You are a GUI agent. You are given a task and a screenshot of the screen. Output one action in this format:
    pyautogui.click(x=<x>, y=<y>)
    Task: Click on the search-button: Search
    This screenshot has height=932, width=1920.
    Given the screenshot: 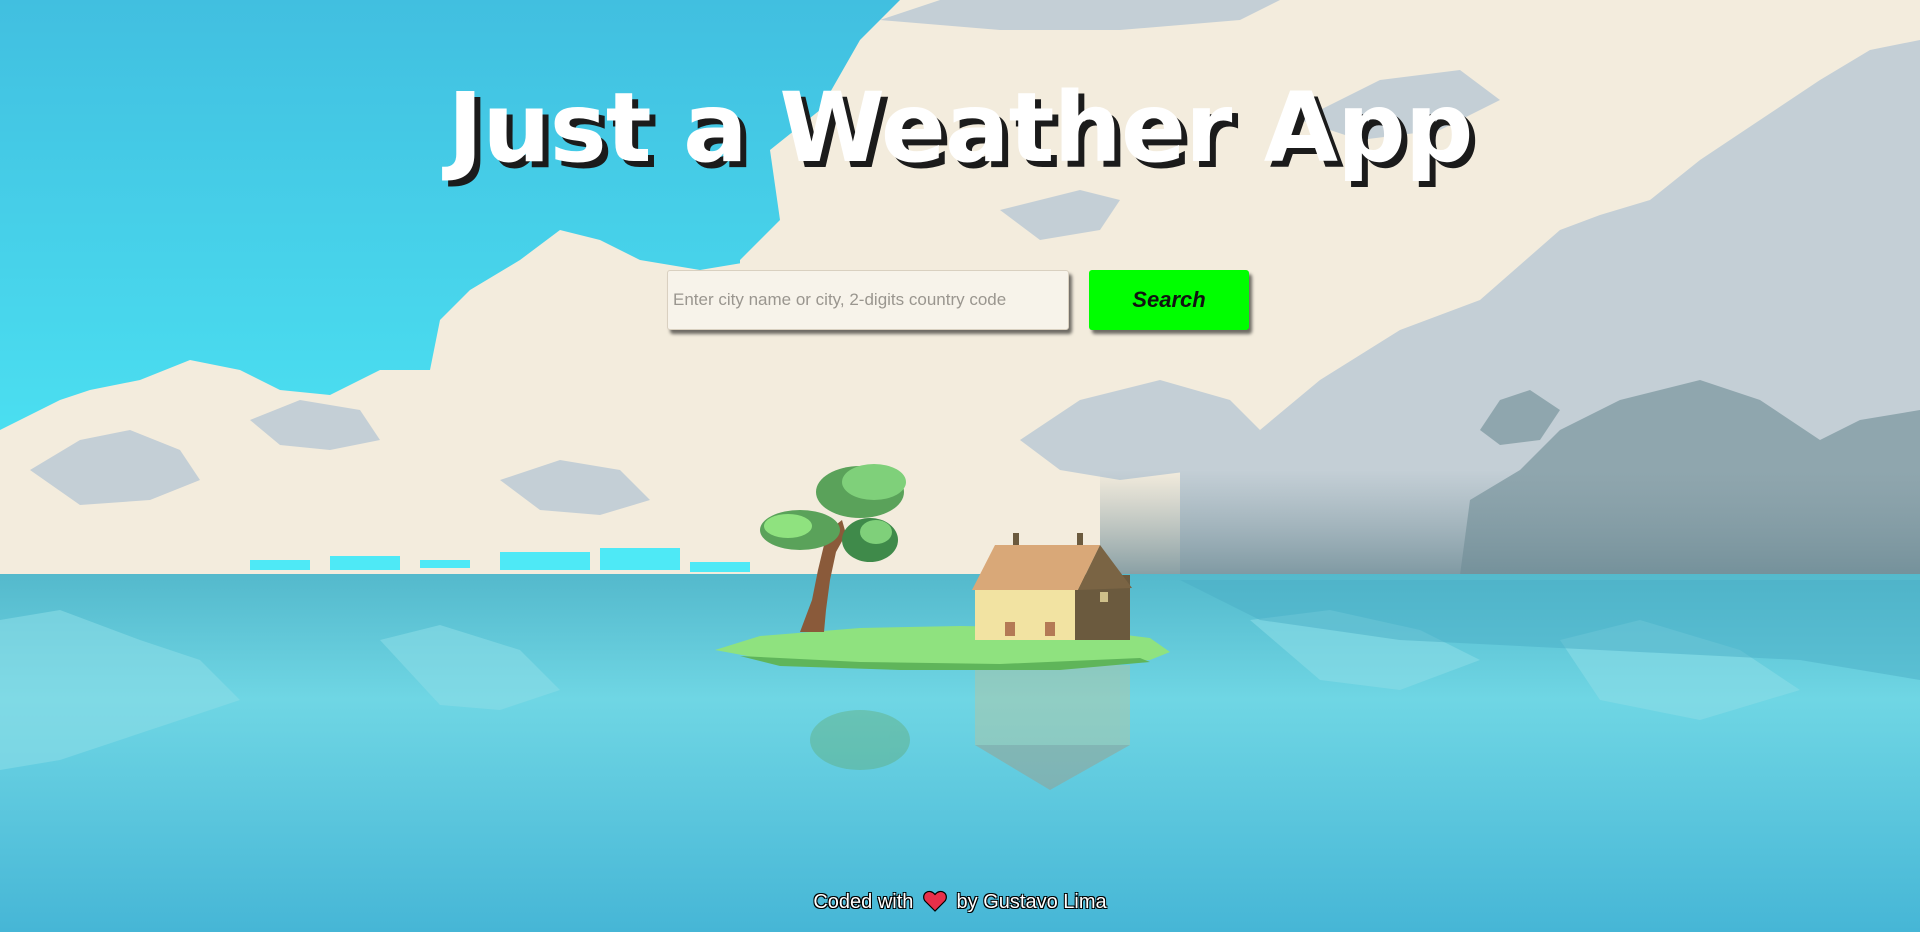 What is the action you would take?
    pyautogui.click(x=1169, y=300)
    